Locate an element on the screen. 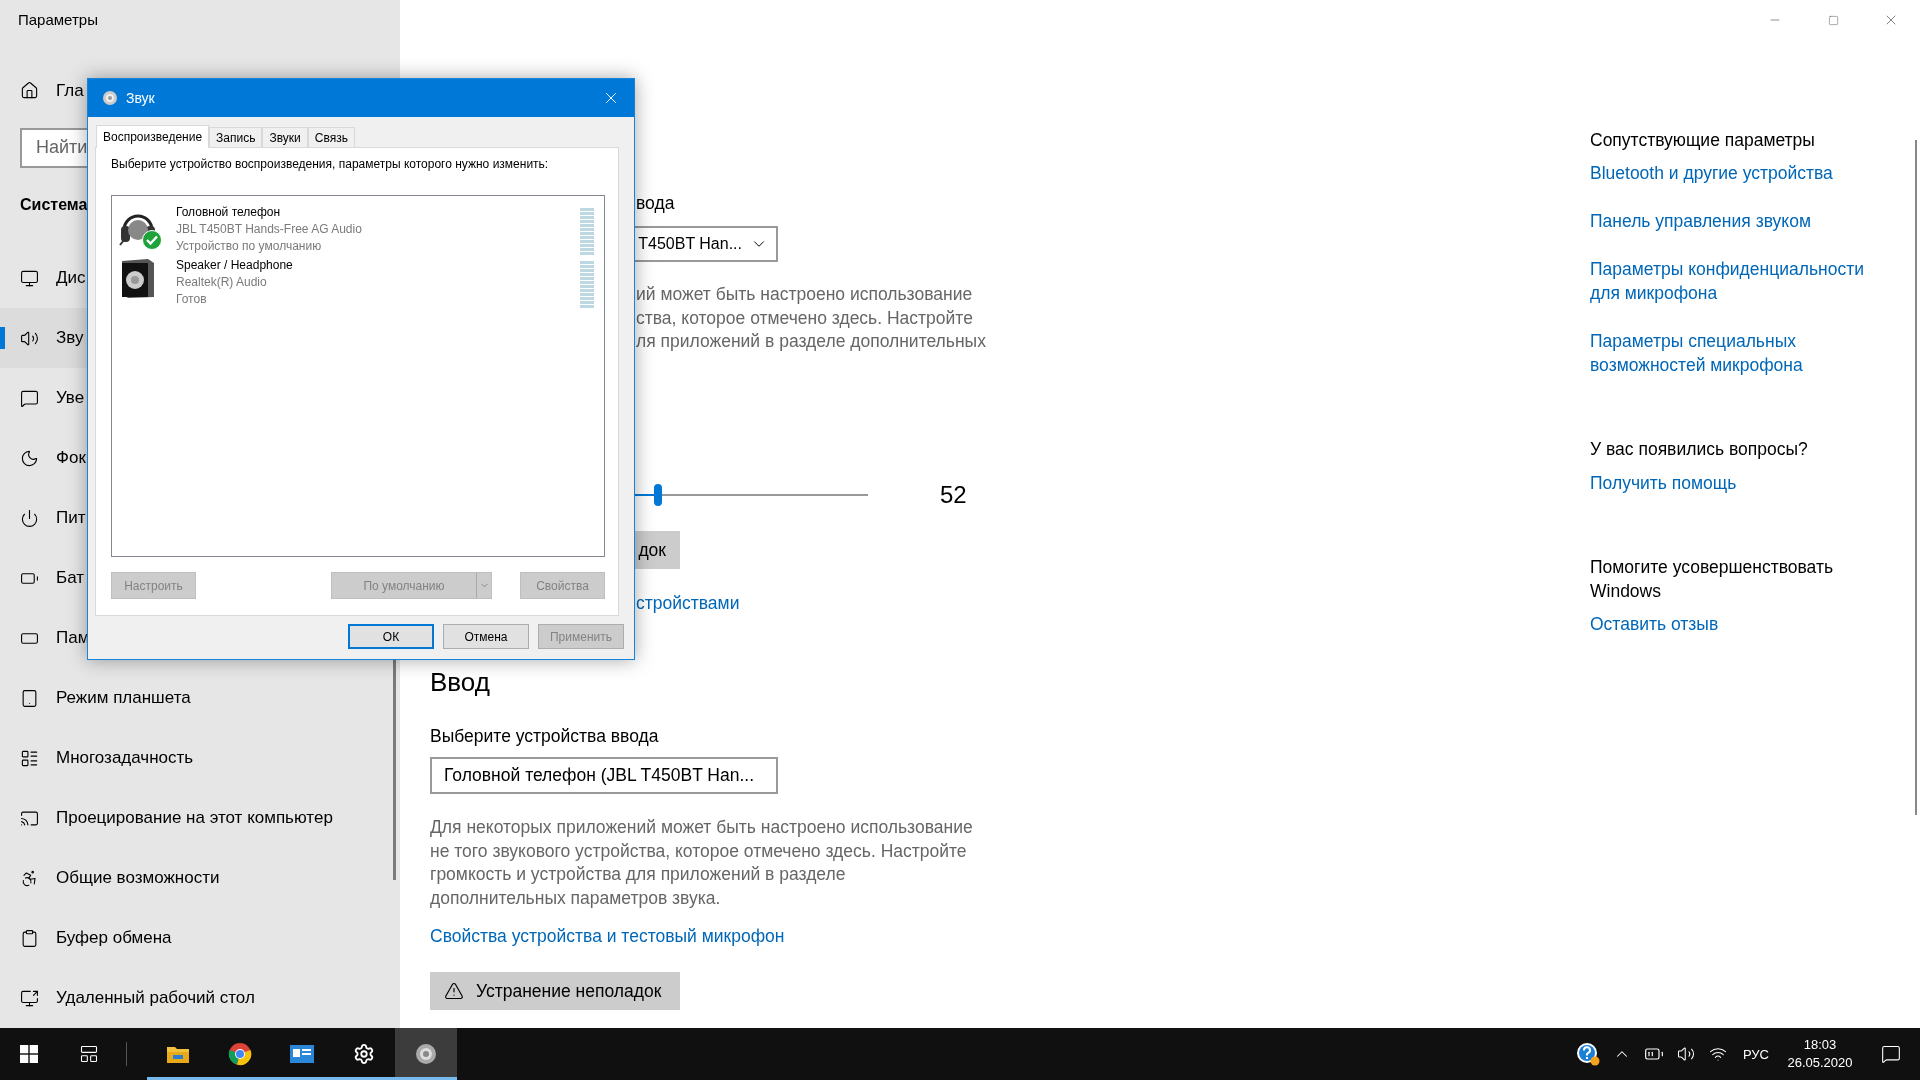 The image size is (1920, 1080). device-status: Устройство по умолчанию is located at coordinates (249, 246).